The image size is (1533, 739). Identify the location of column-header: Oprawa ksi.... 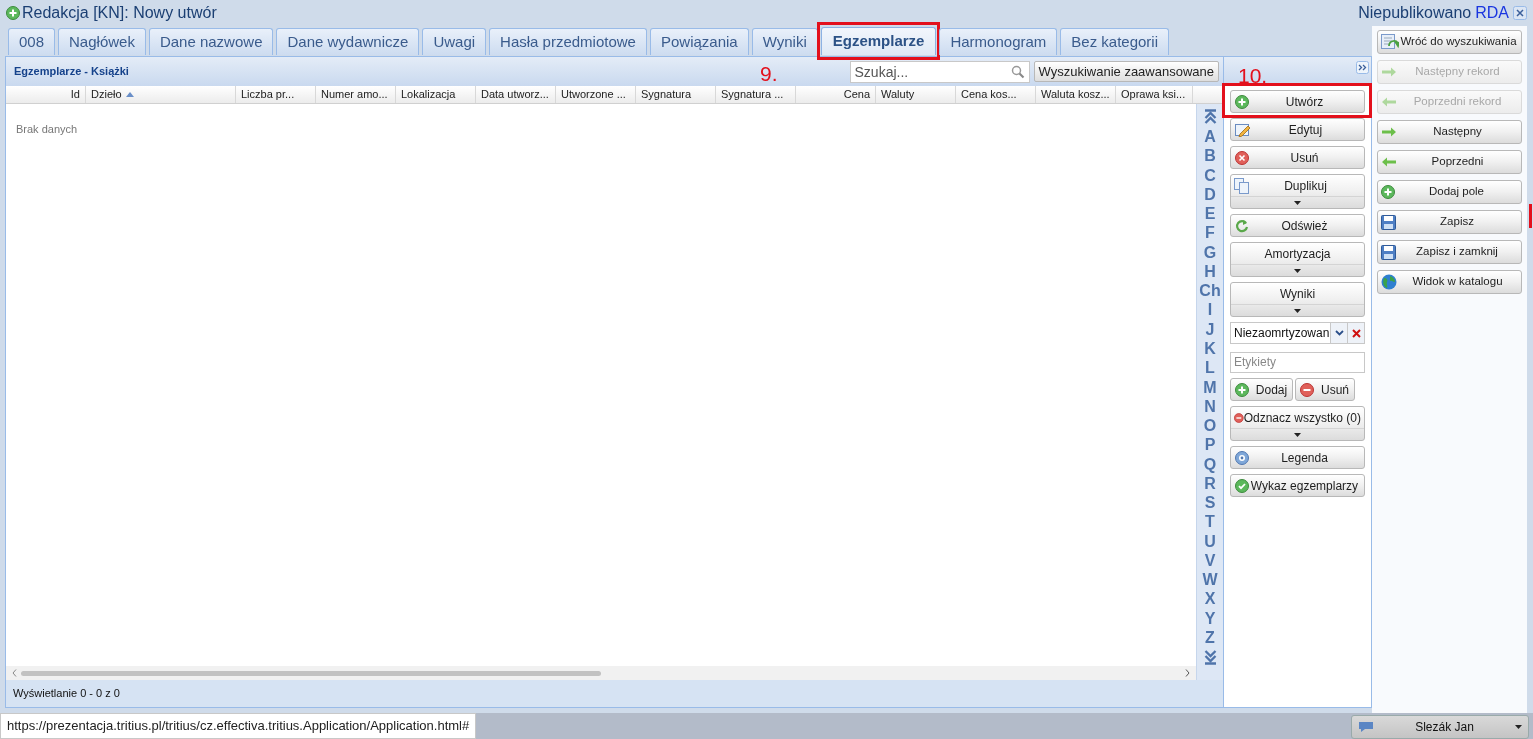
(1154, 94).